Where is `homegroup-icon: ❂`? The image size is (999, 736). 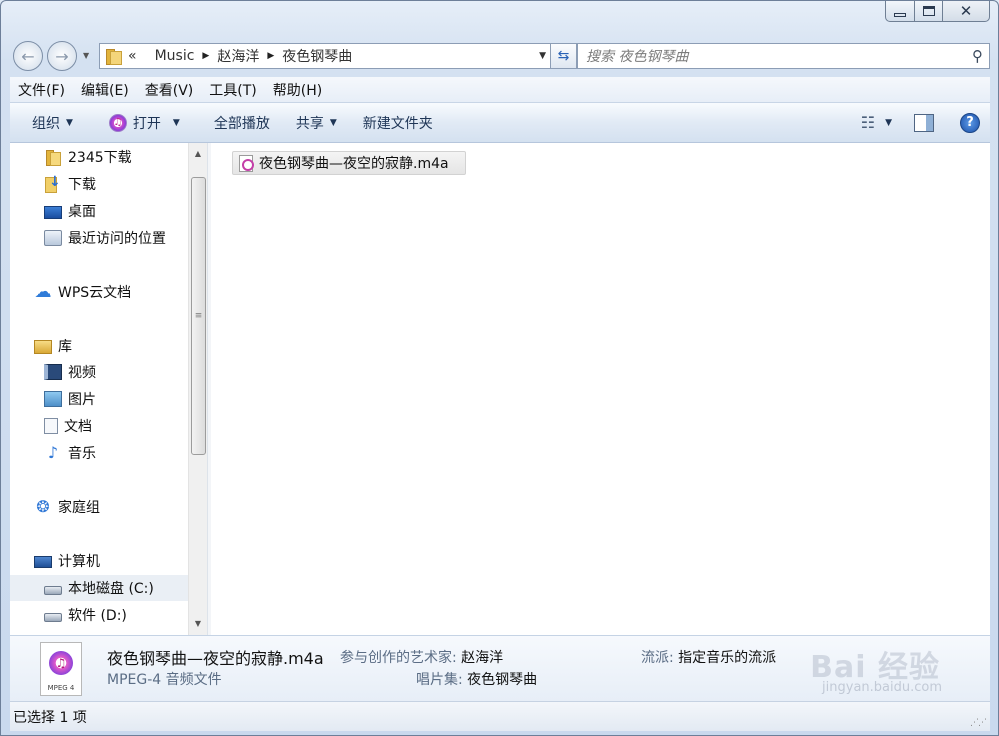 homegroup-icon: ❂ is located at coordinates (43, 506).